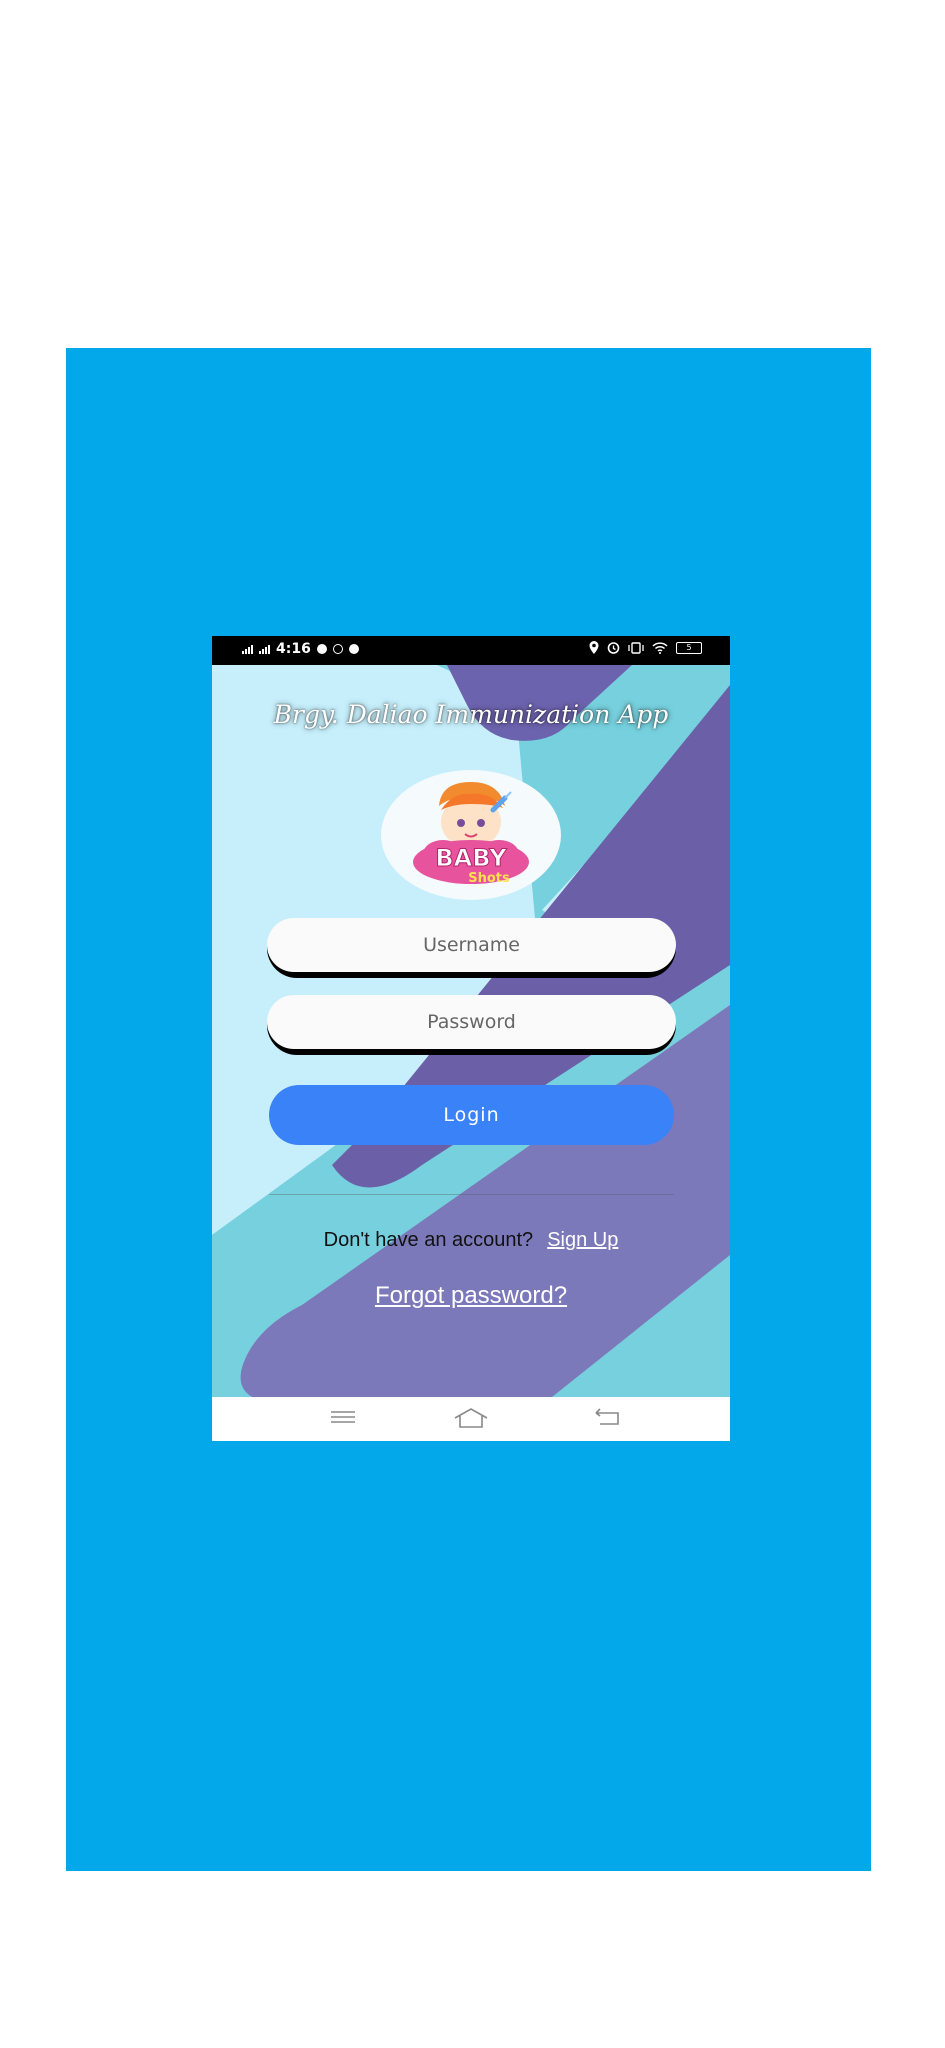 The image size is (945, 2048). I want to click on navigation-bar, so click(471, 1419).